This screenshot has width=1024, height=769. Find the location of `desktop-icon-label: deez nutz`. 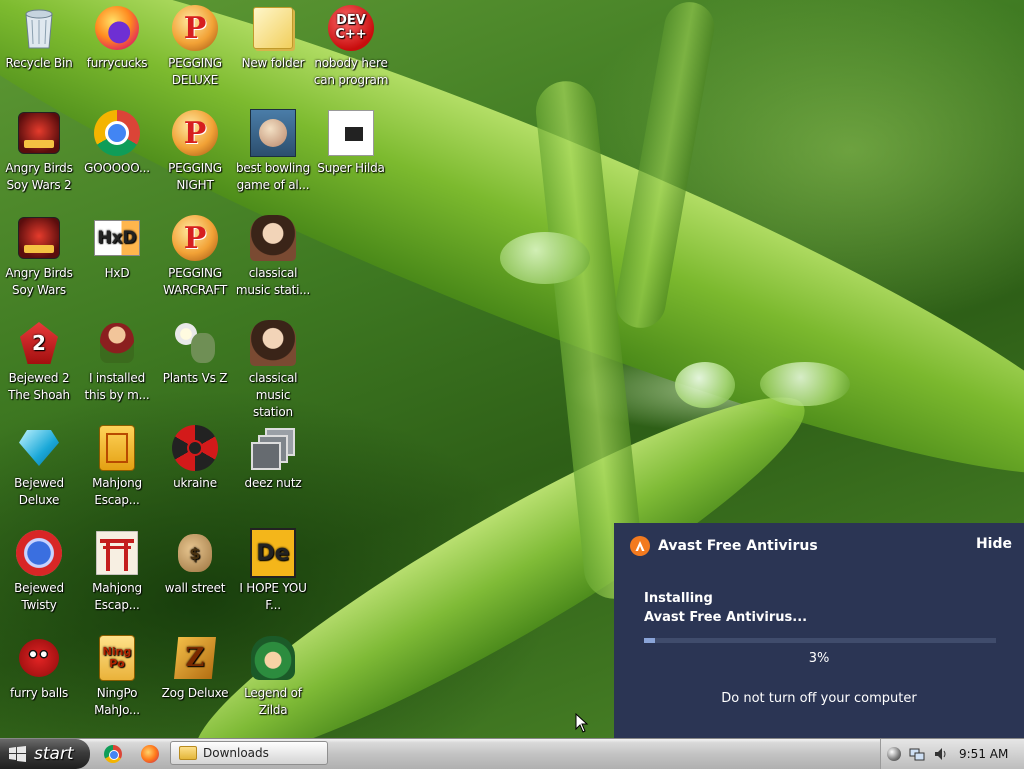

desktop-icon-label: deez nutz is located at coordinates (273, 483).